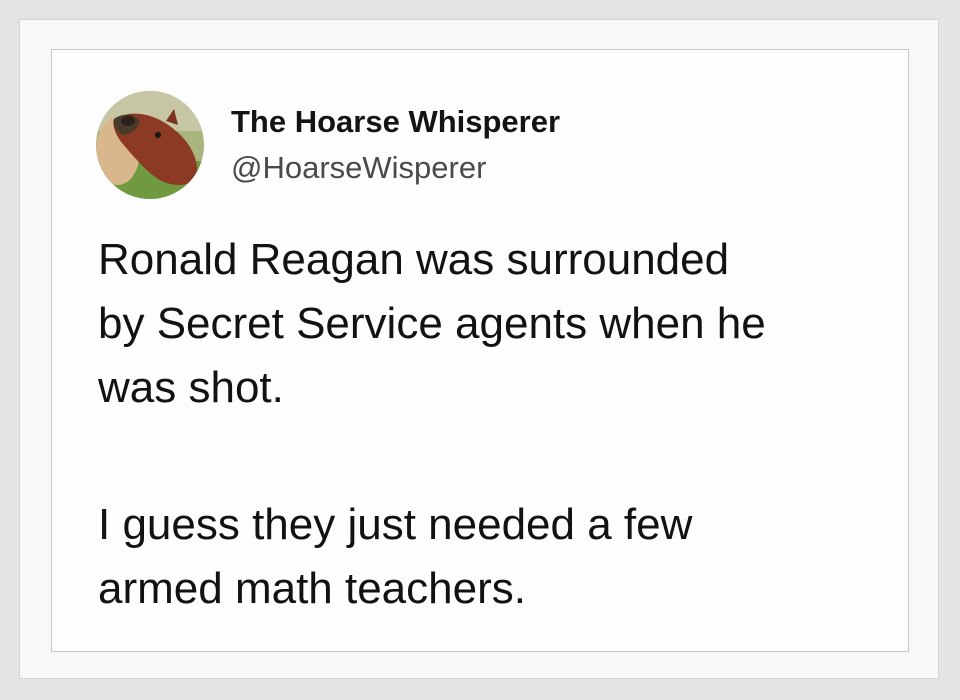  I want to click on avatar, so click(150, 145).